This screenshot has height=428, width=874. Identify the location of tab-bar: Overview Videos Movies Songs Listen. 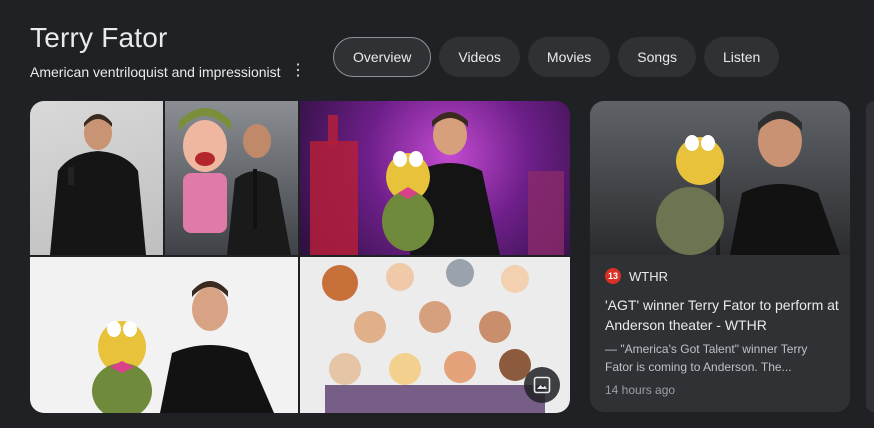
(556, 57).